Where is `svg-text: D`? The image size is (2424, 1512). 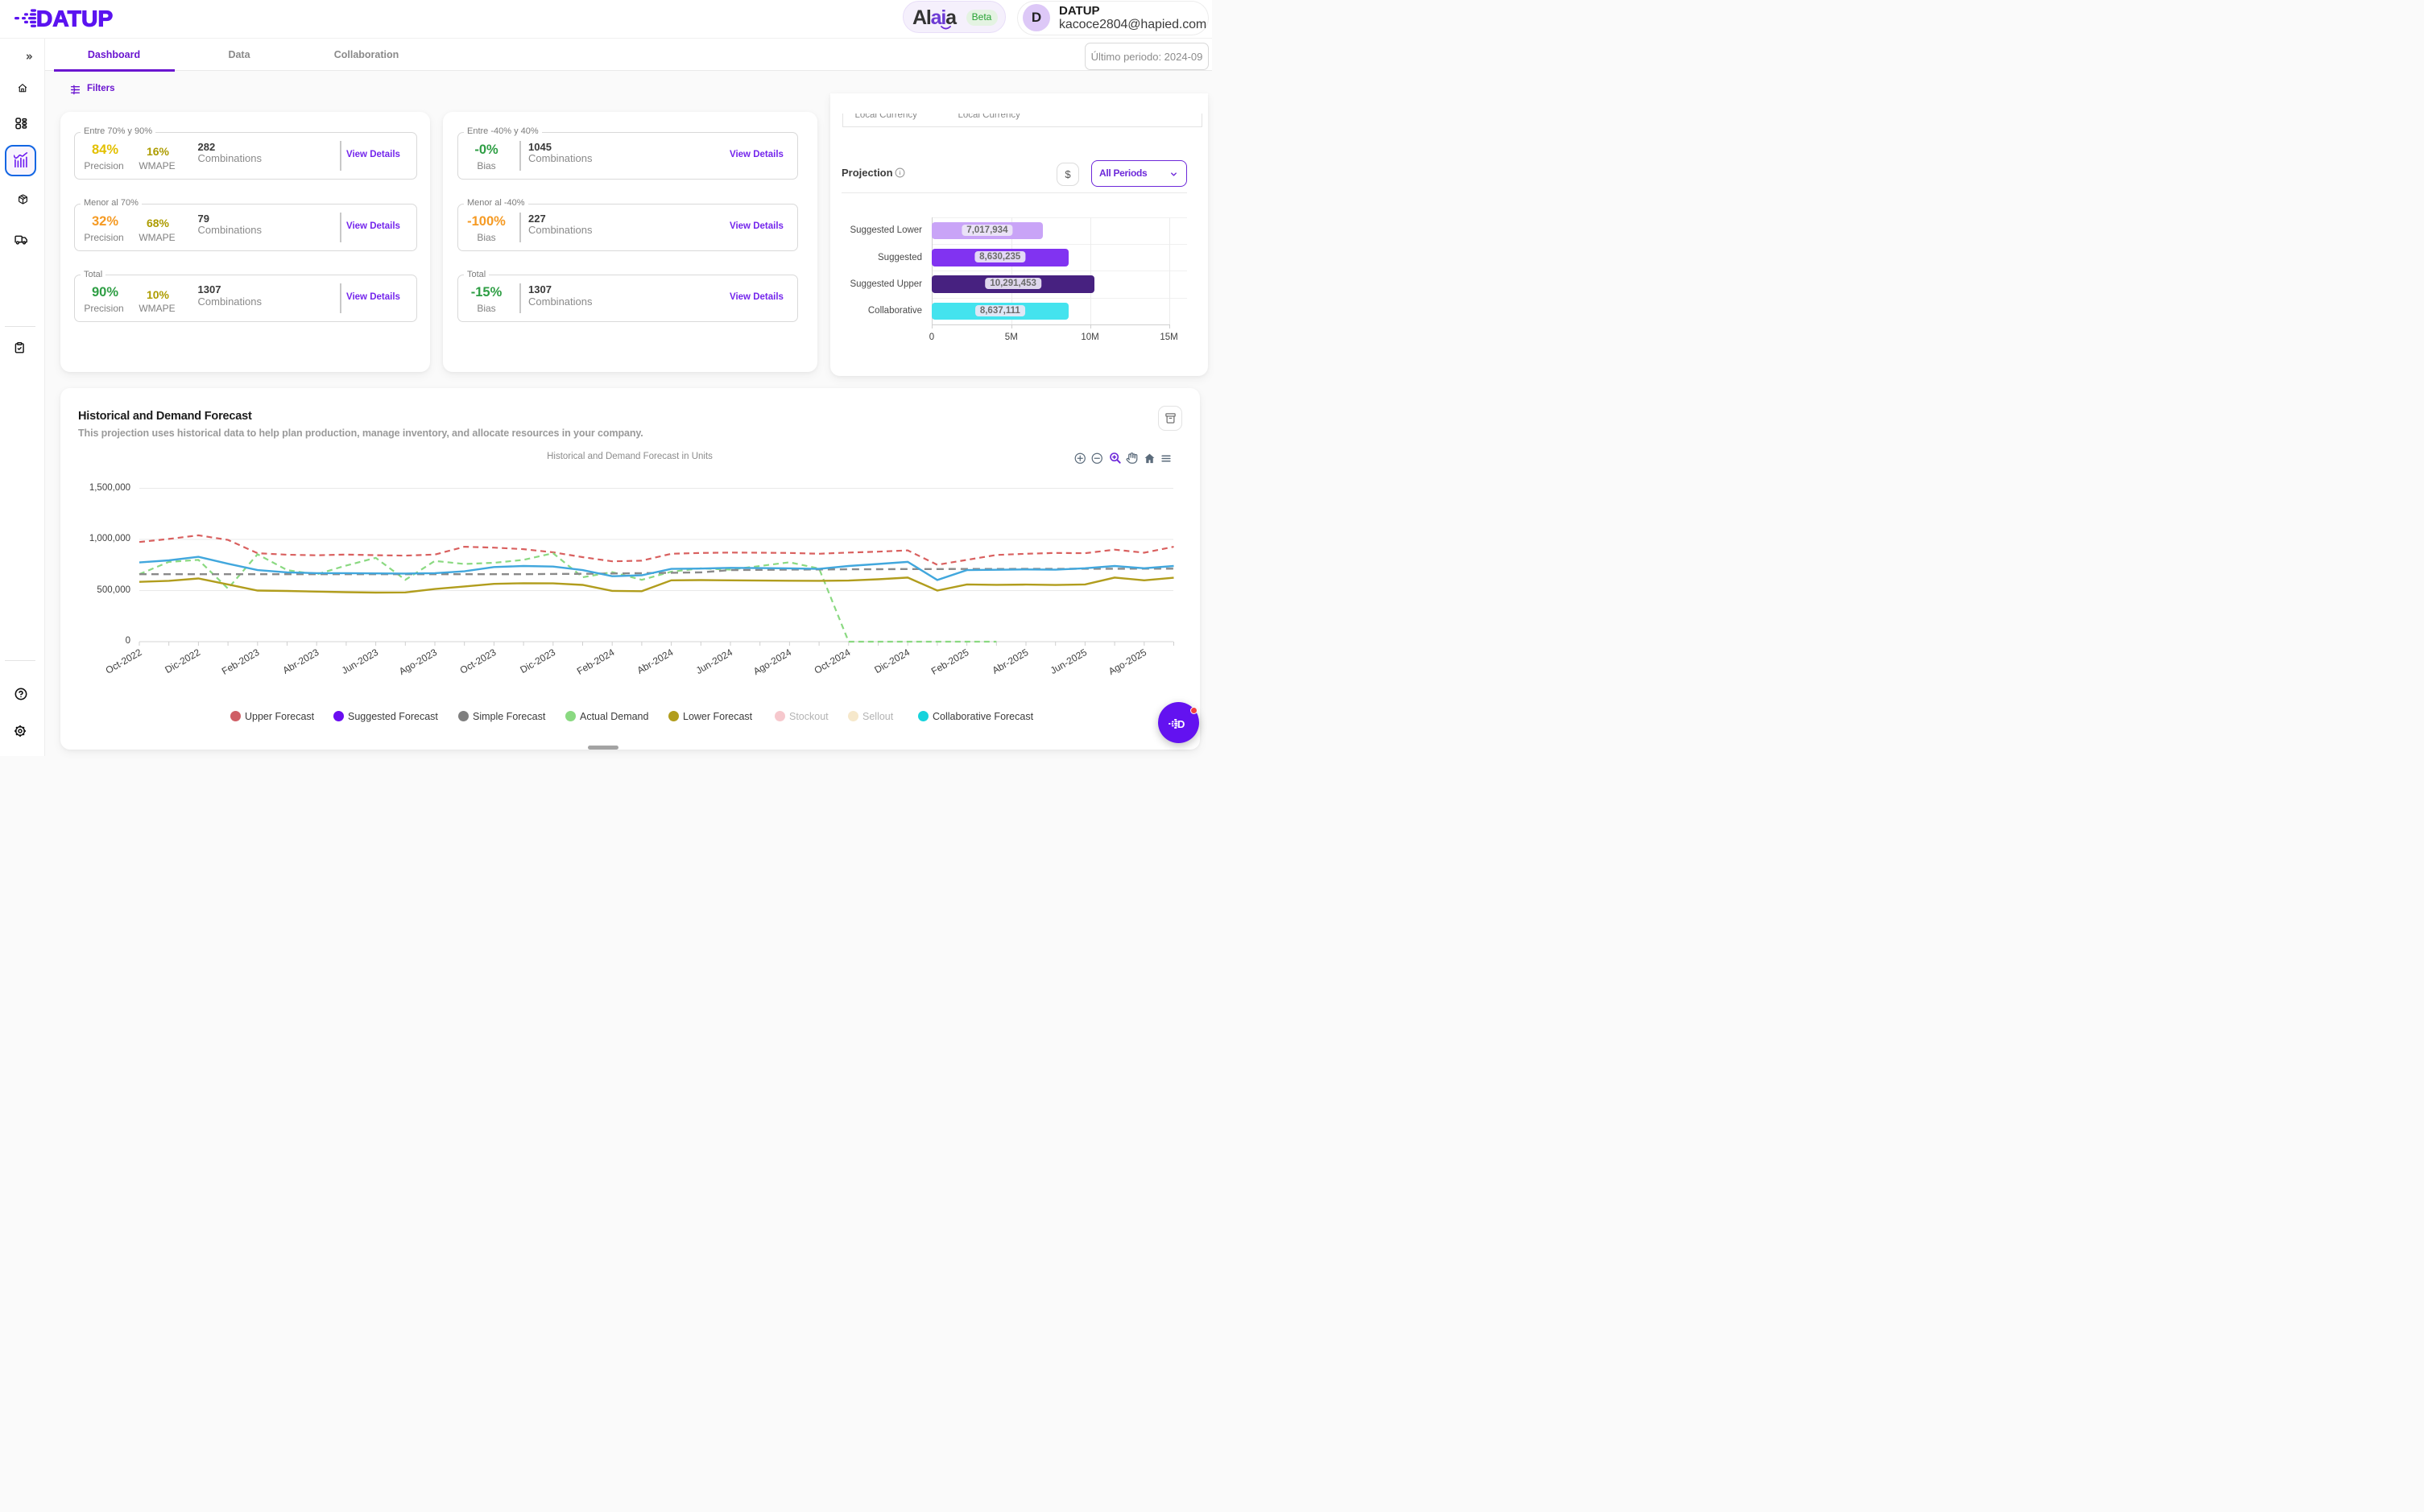
svg-text: D is located at coordinates (1181, 724).